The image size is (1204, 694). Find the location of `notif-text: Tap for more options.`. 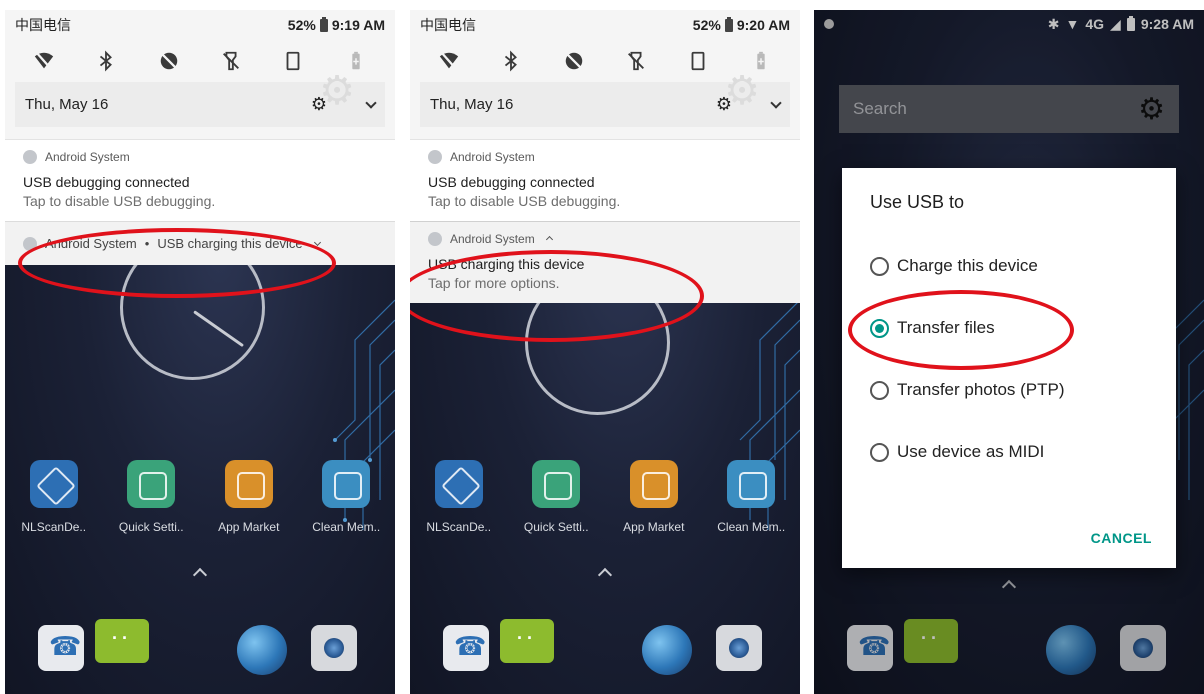

notif-text: Tap for more options. is located at coordinates (494, 283).